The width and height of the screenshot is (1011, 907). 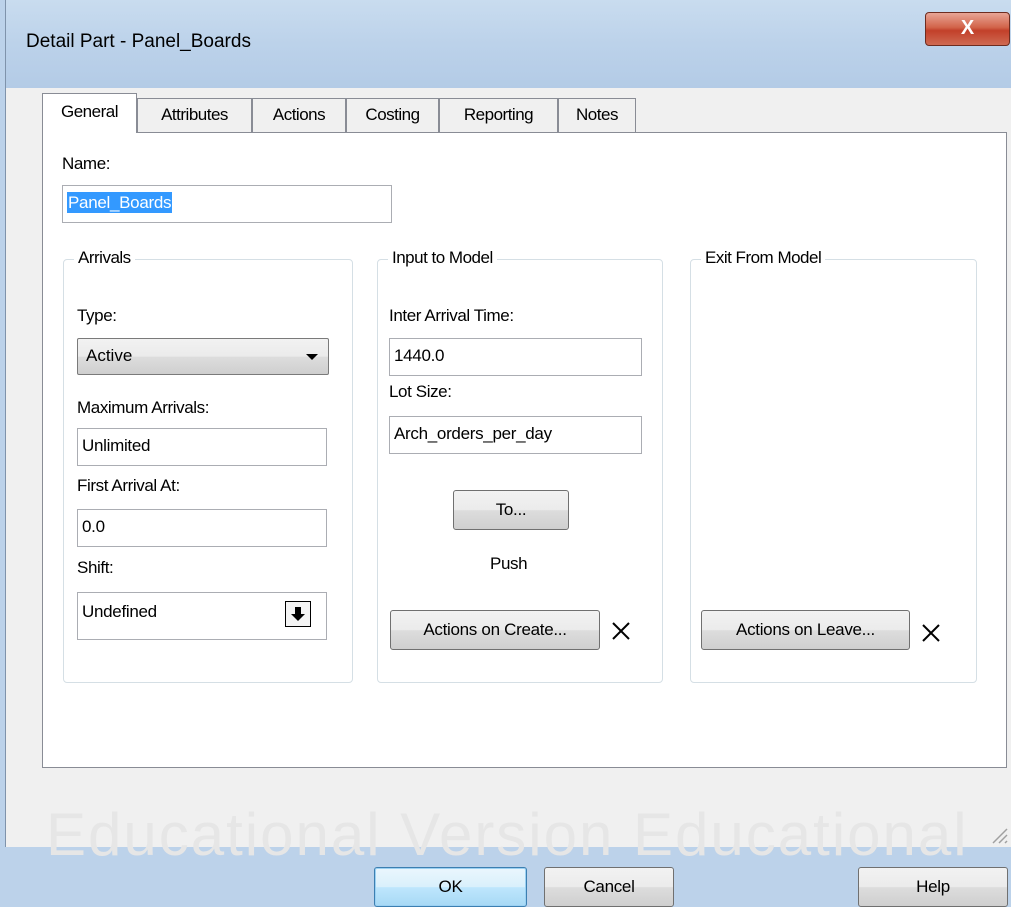 I want to click on tab-general: General, so click(x=89, y=113).